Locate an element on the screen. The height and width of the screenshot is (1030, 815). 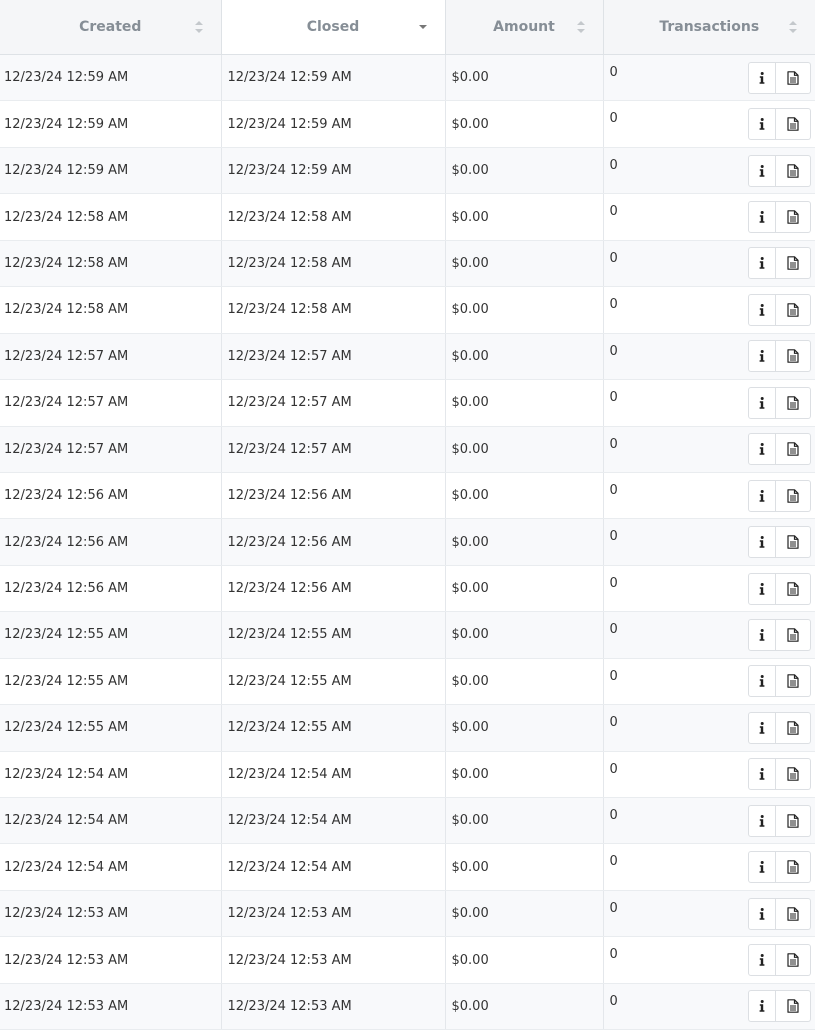
column-header-amount: Amount is located at coordinates (524, 27).